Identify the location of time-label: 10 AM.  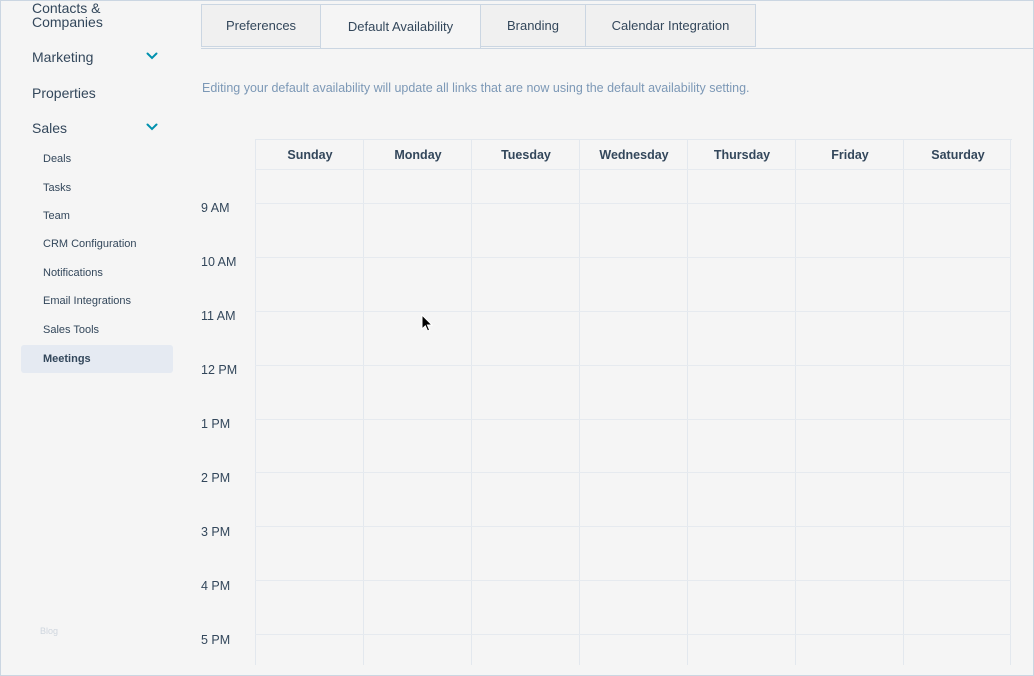
(219, 262).